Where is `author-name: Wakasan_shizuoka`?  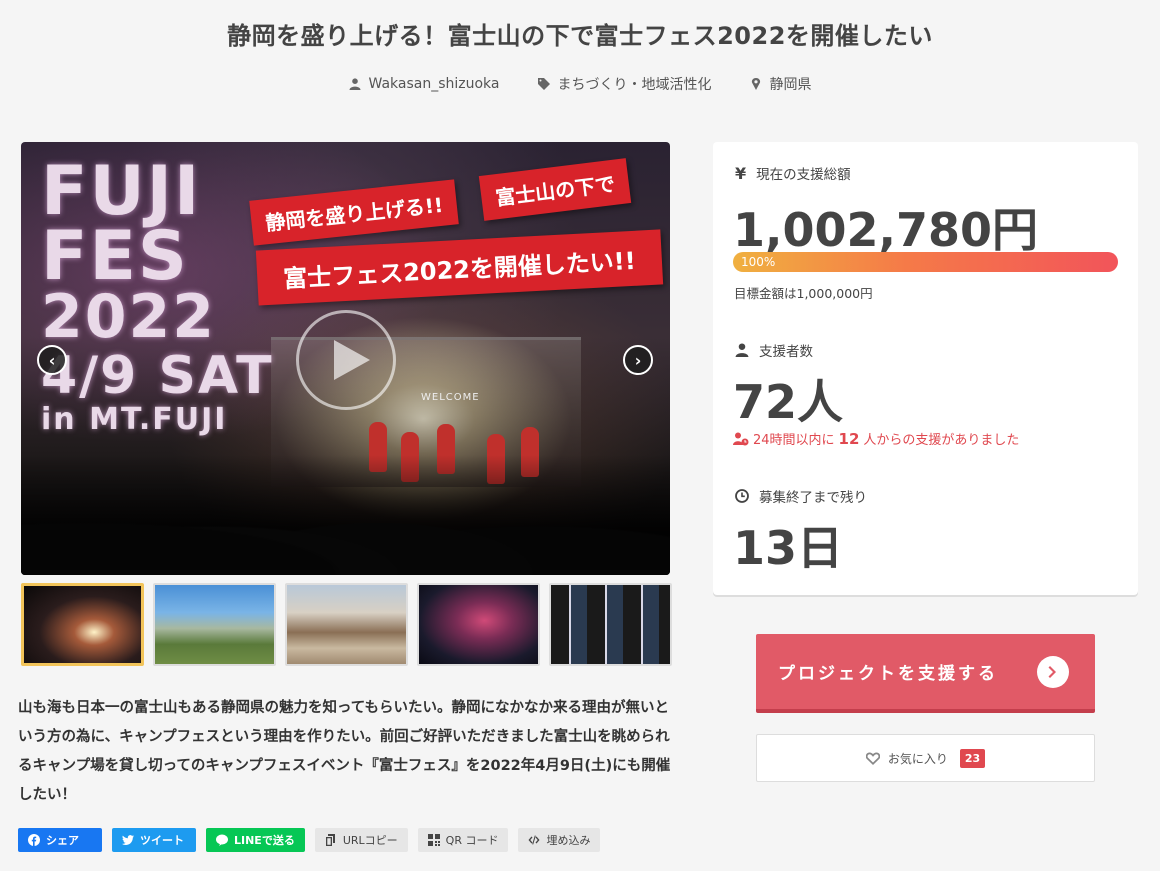 author-name: Wakasan_shizuoka is located at coordinates (434, 84).